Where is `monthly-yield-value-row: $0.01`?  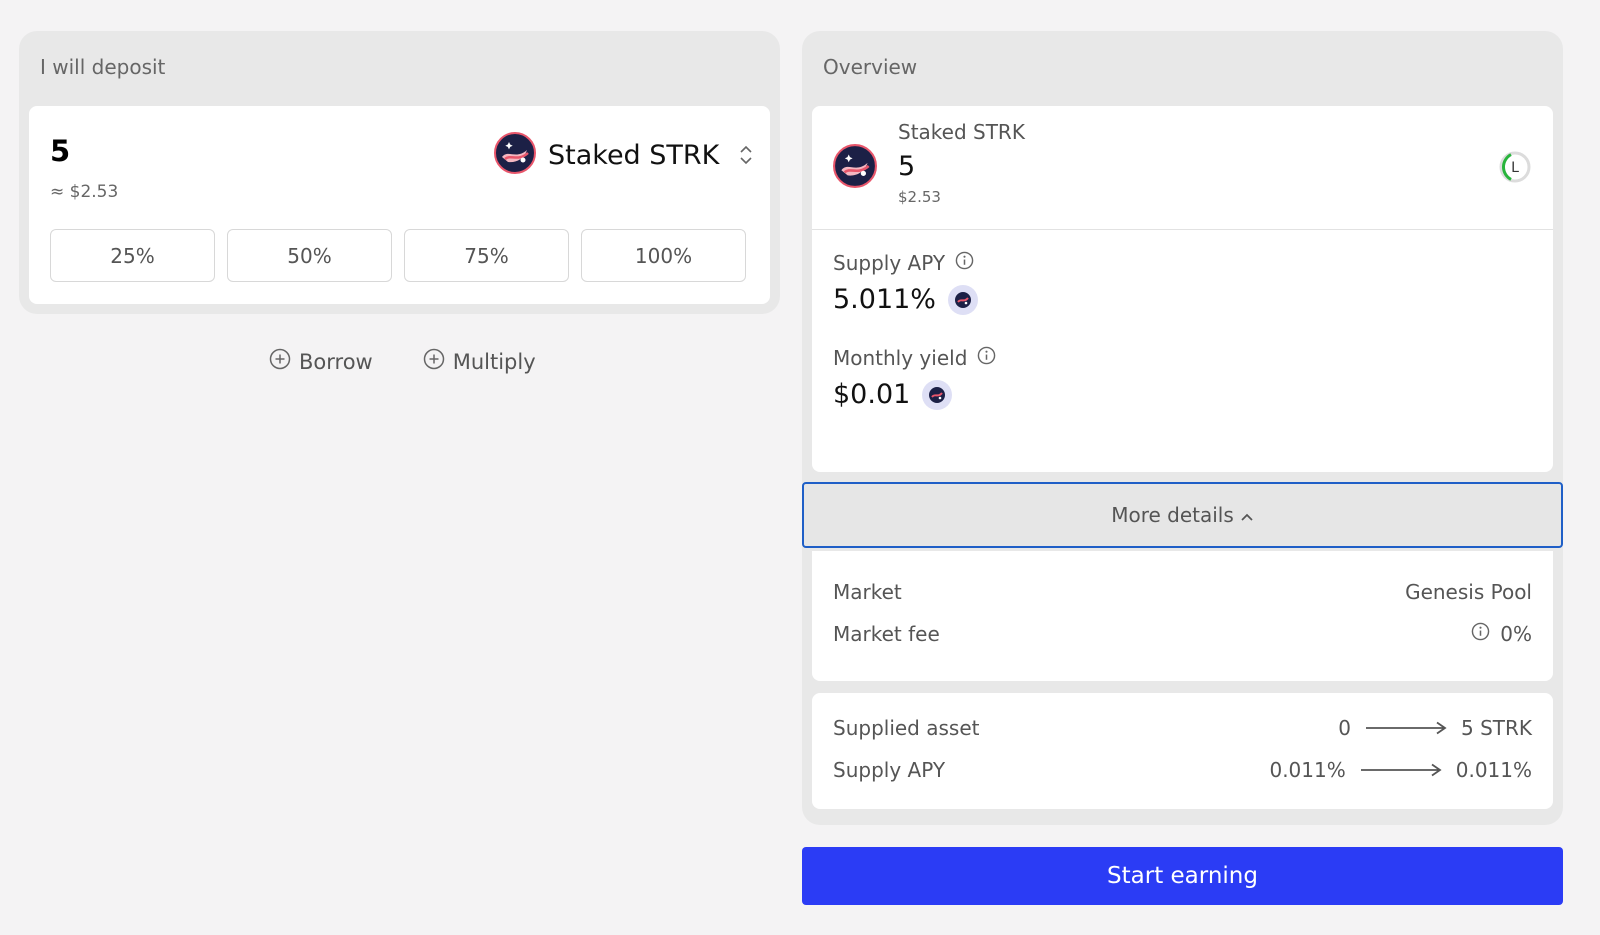 monthly-yield-value-row: $0.01 is located at coordinates (893, 394).